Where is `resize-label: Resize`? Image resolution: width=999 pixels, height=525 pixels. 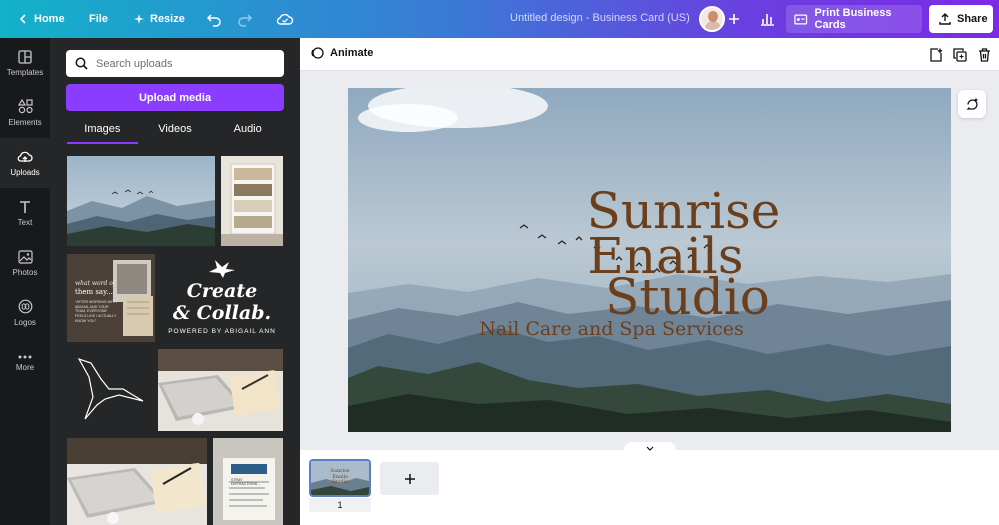
resize-label: Resize is located at coordinates (167, 19).